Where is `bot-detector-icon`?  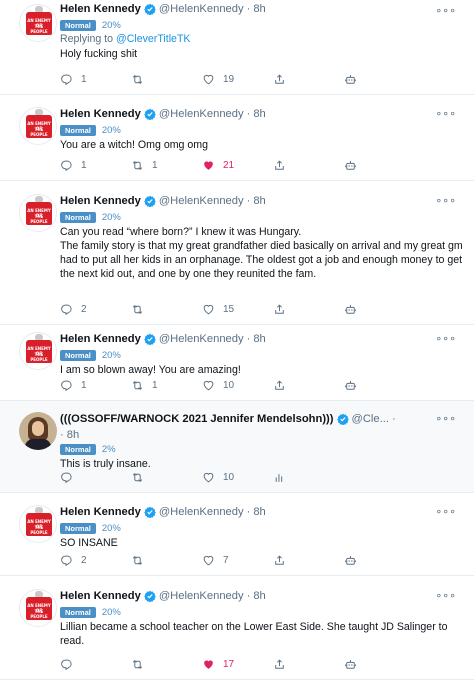
bot-detector-icon is located at coordinates (350, 165).